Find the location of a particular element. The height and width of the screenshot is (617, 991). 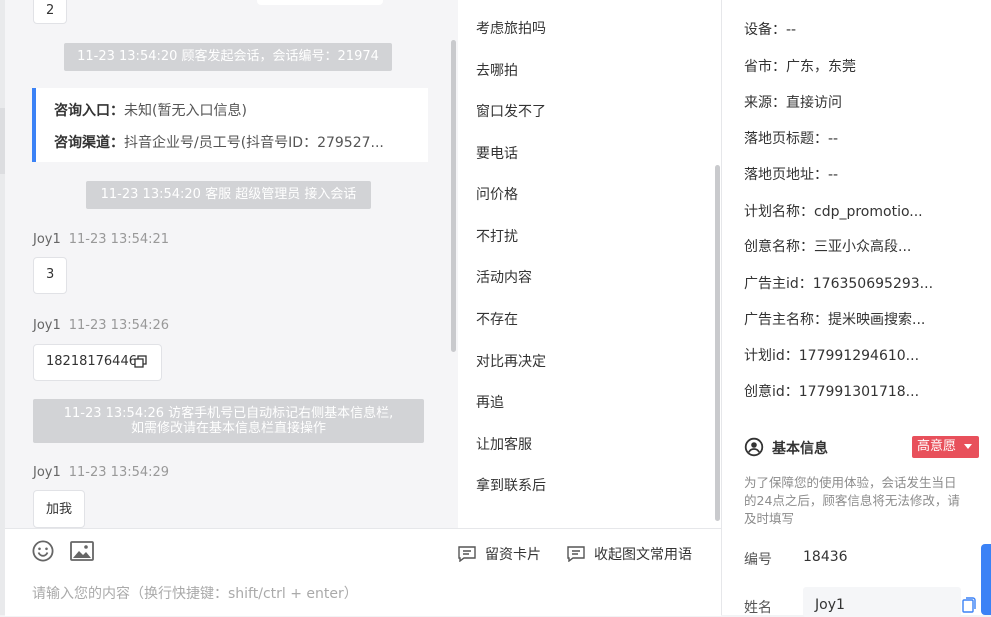

basic-info-title: 基本信息 is located at coordinates (800, 449).